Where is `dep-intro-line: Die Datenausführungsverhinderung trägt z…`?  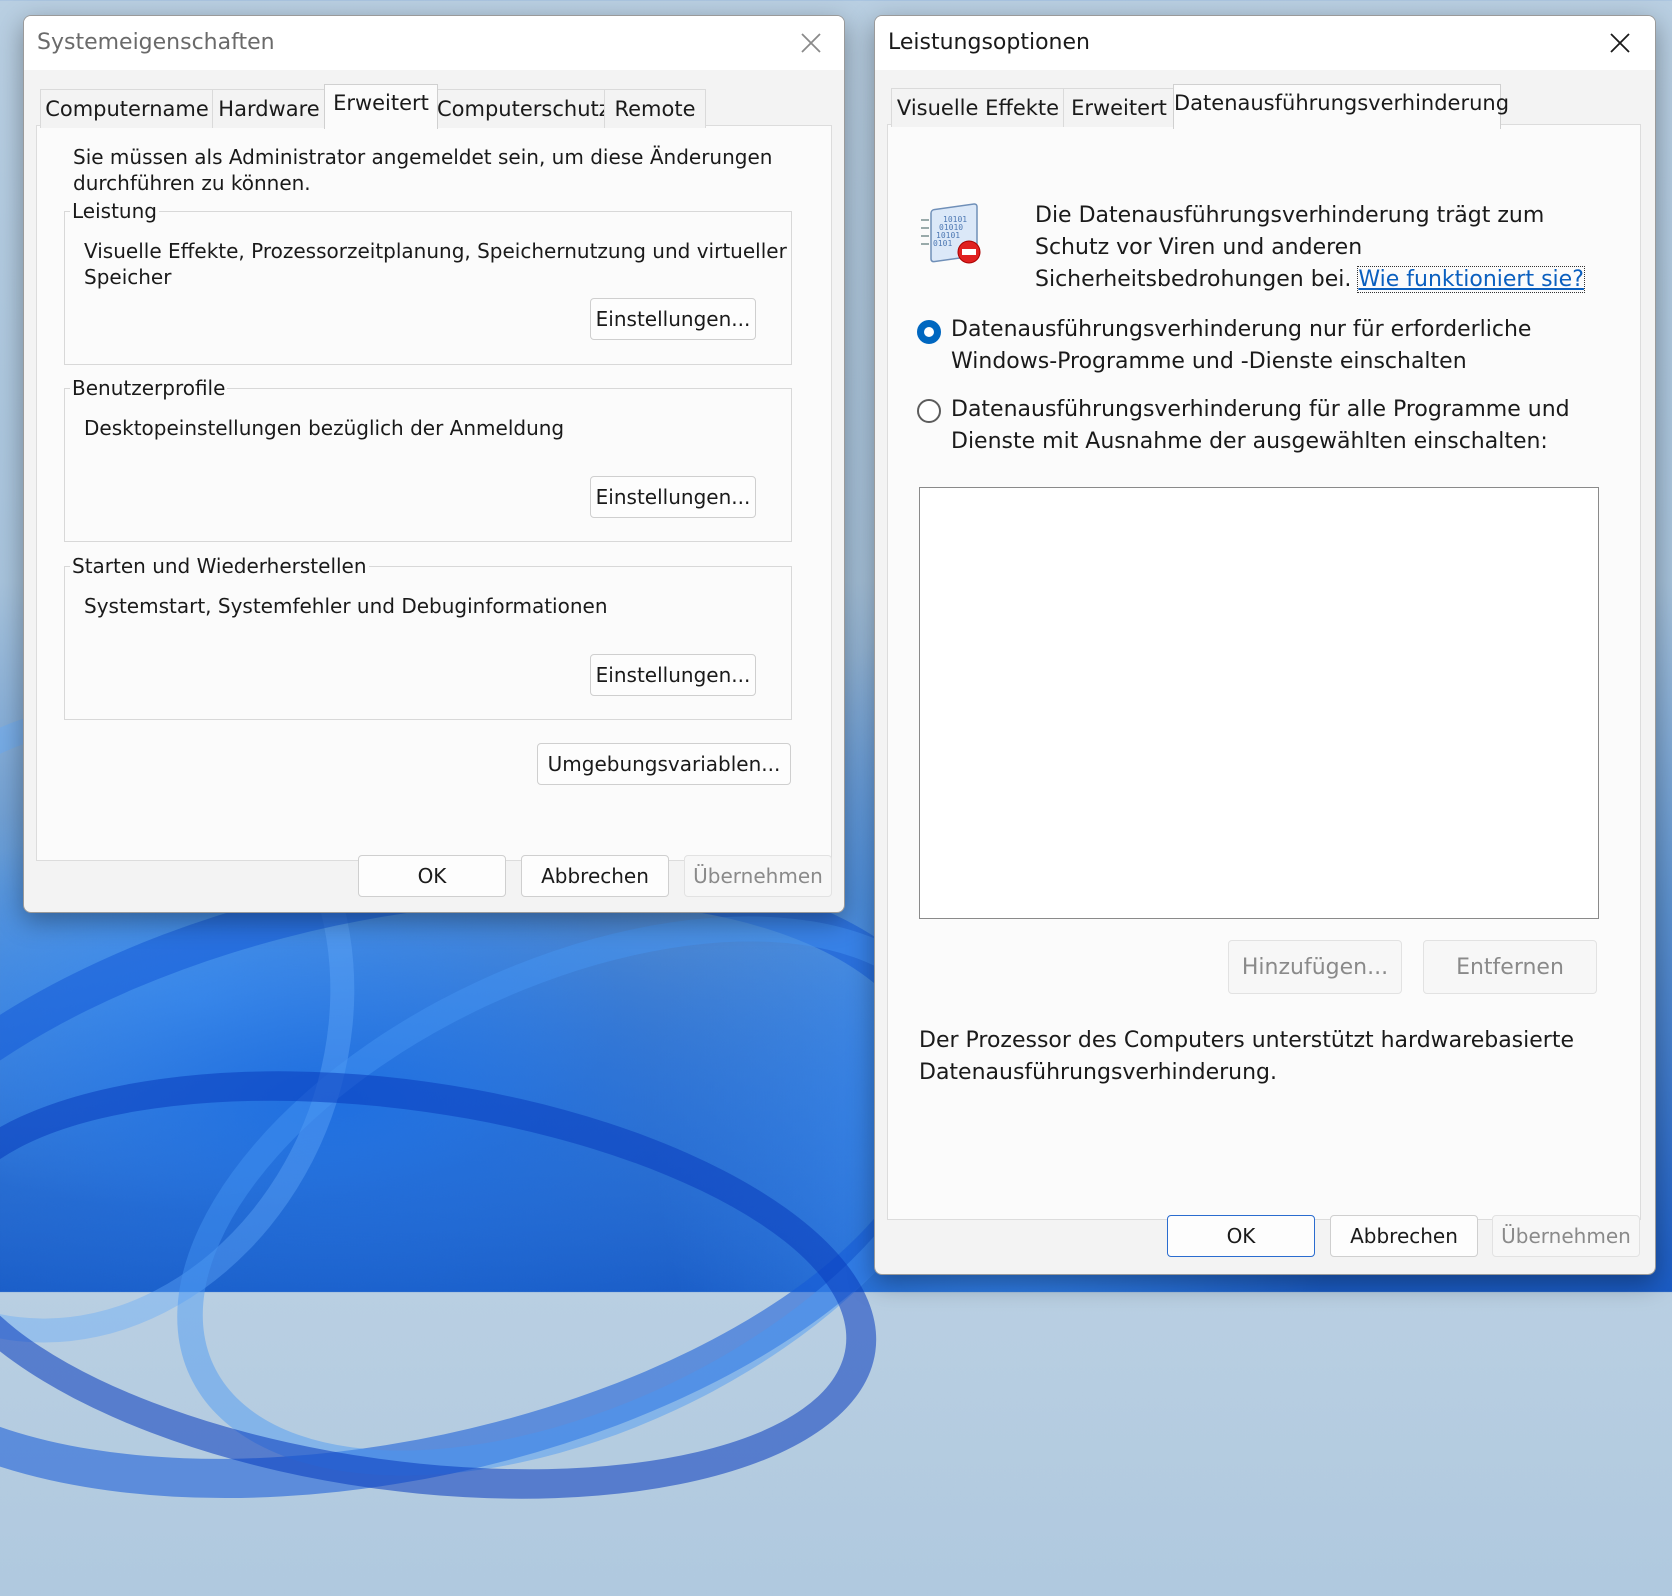
dep-intro-line: Die Datenausführungsverhinderung trägt z… is located at coordinates (1290, 215).